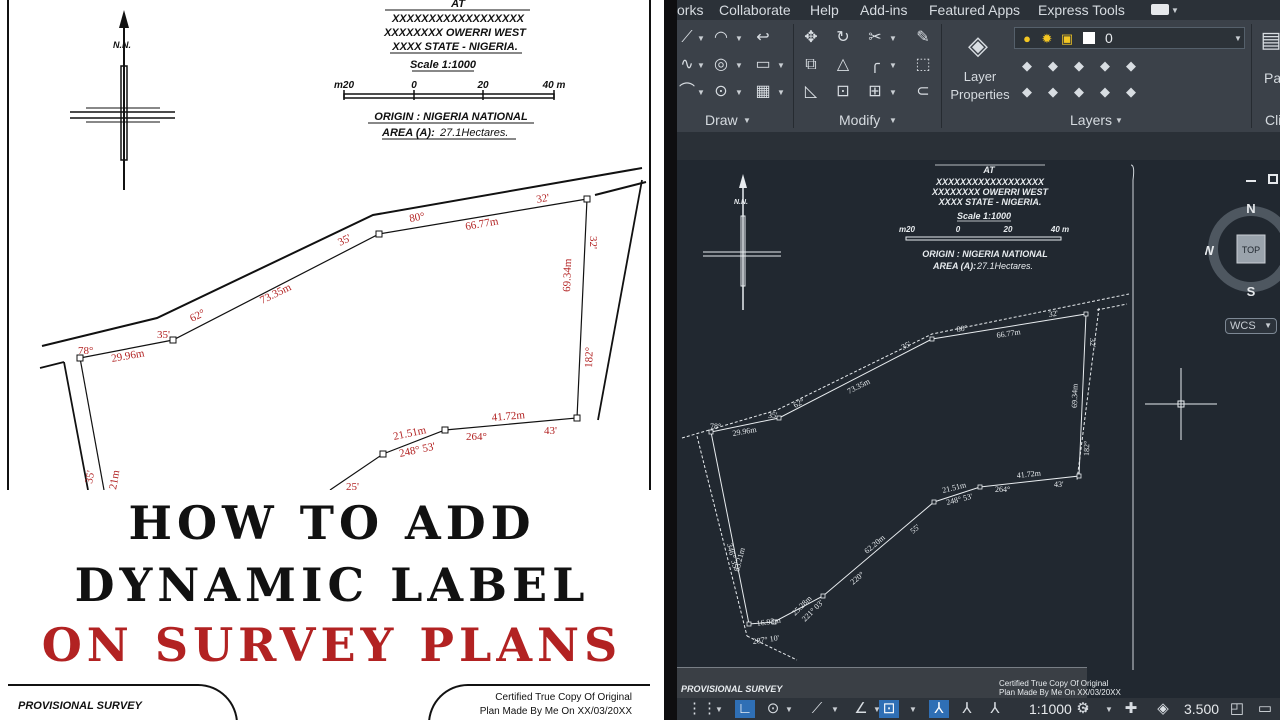 This screenshot has width=1280, height=720. I want to click on ortho-icon: ∟, so click(745, 709).